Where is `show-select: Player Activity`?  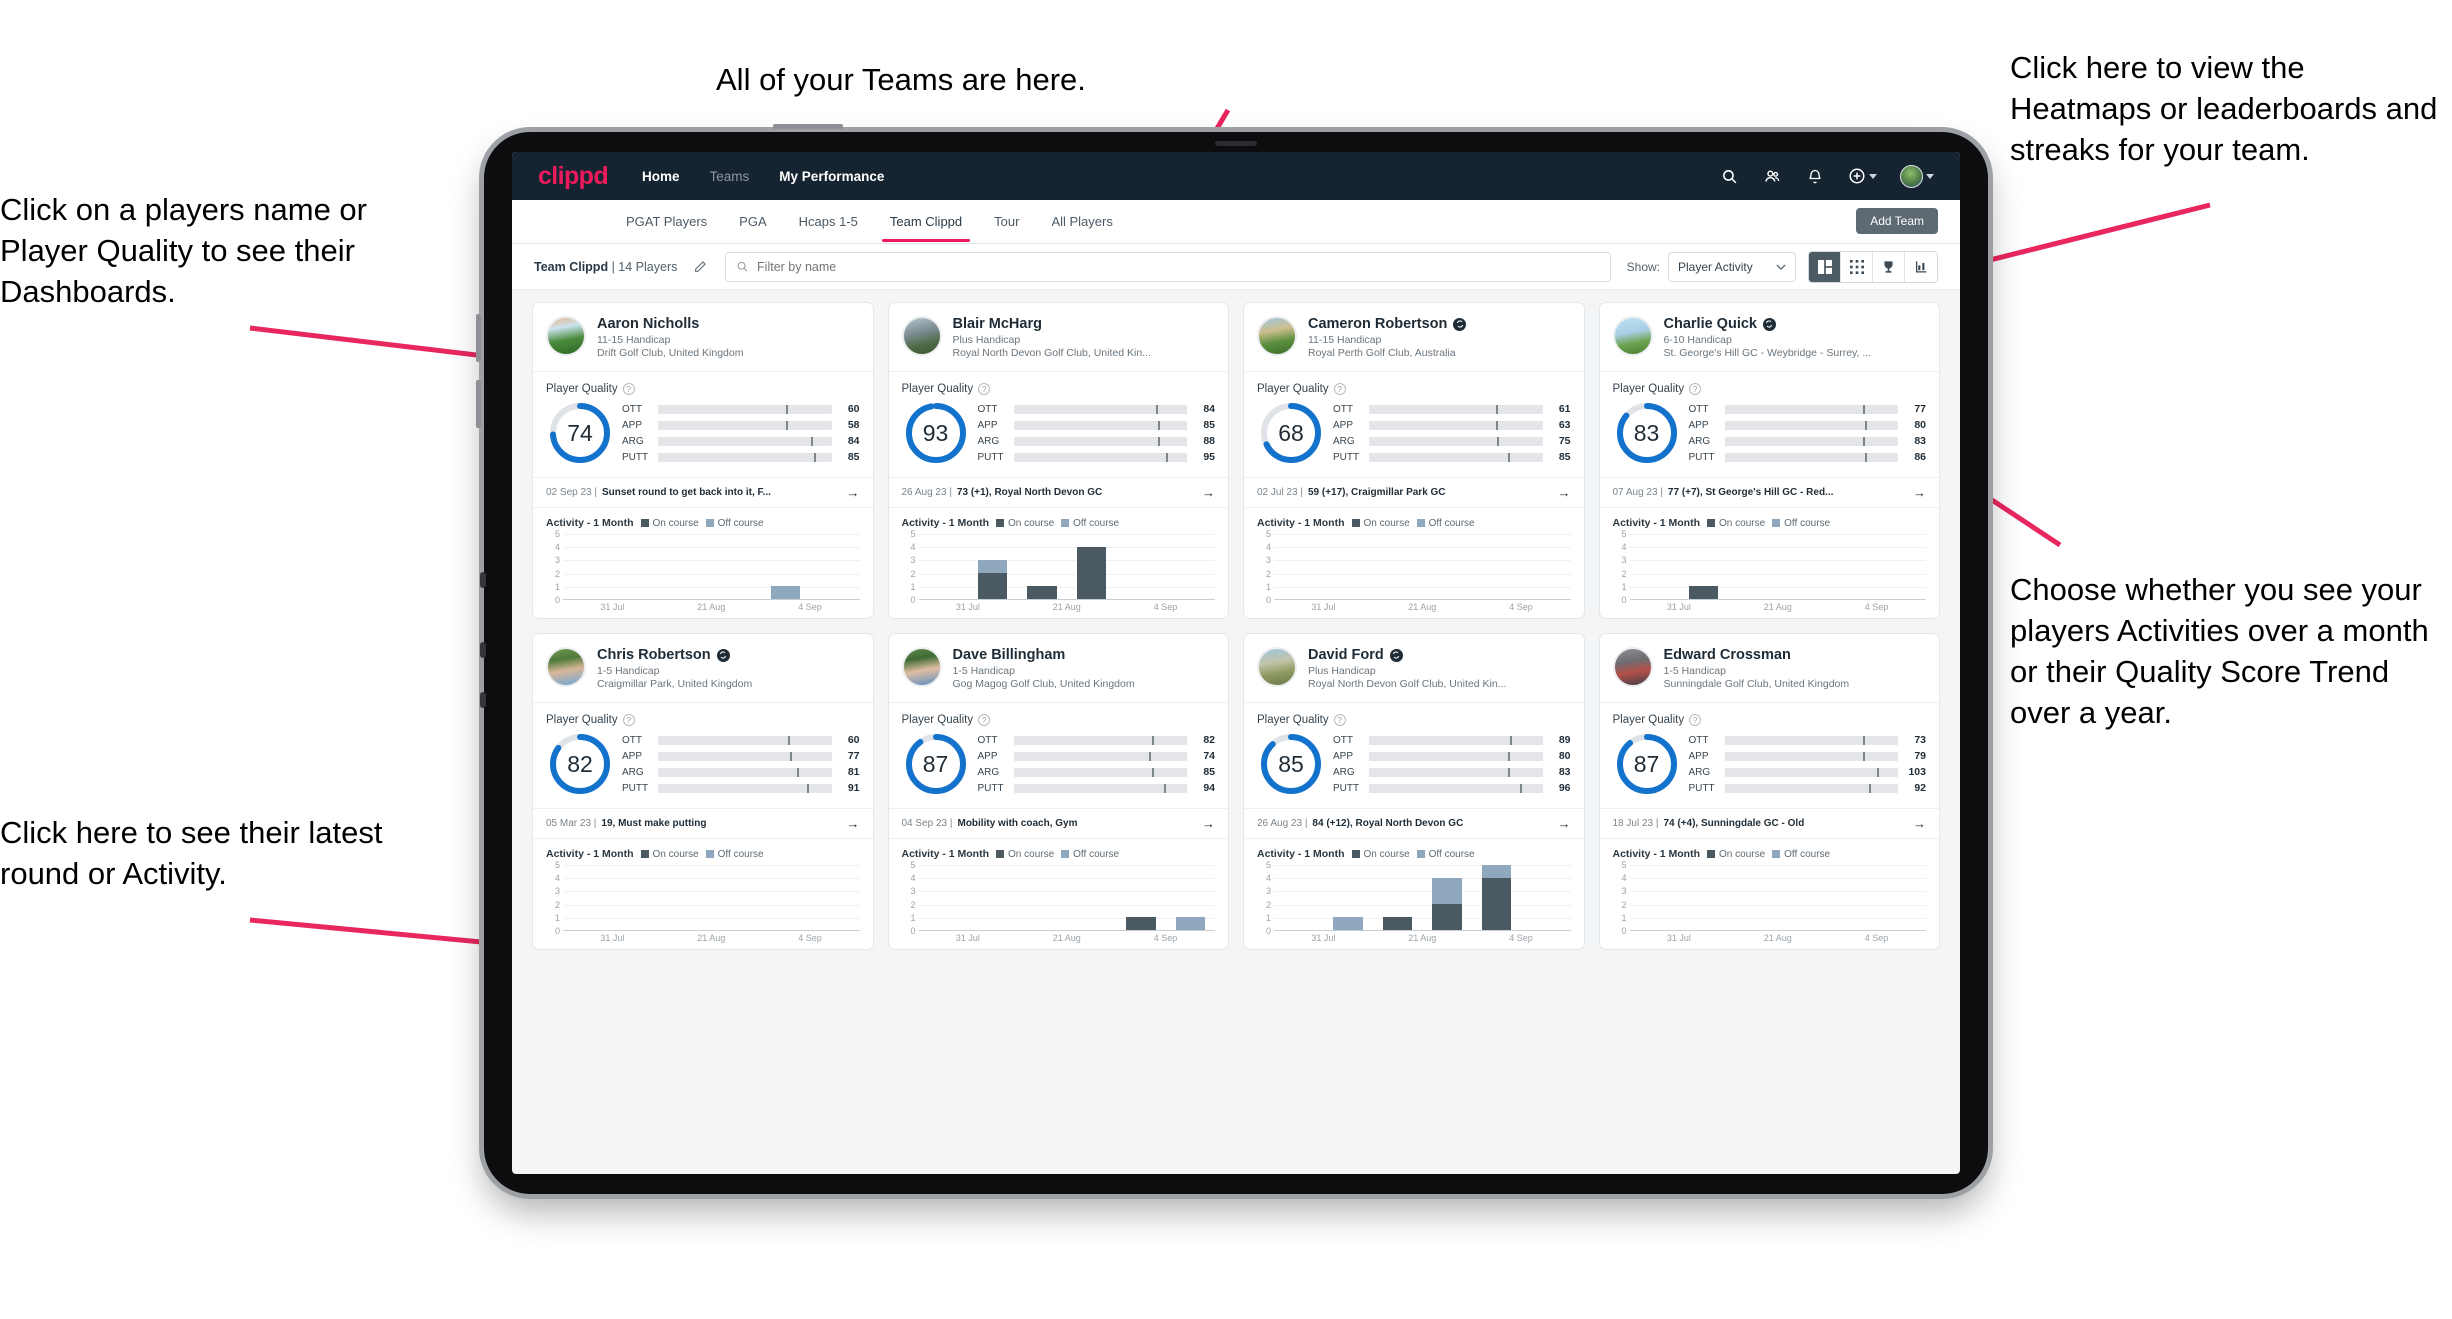 show-select: Player Activity is located at coordinates (1732, 266).